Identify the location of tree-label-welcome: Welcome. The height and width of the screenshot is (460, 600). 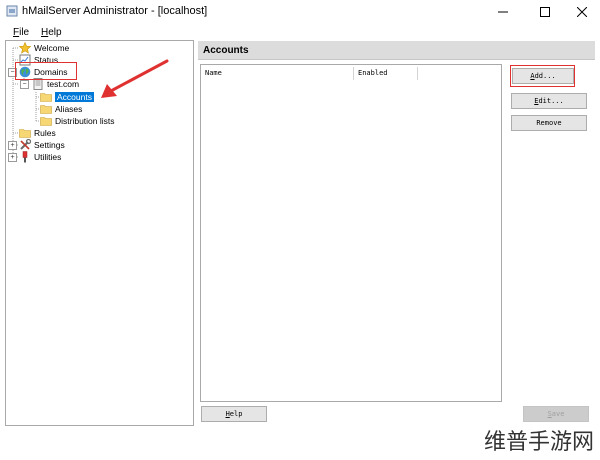
(52, 48).